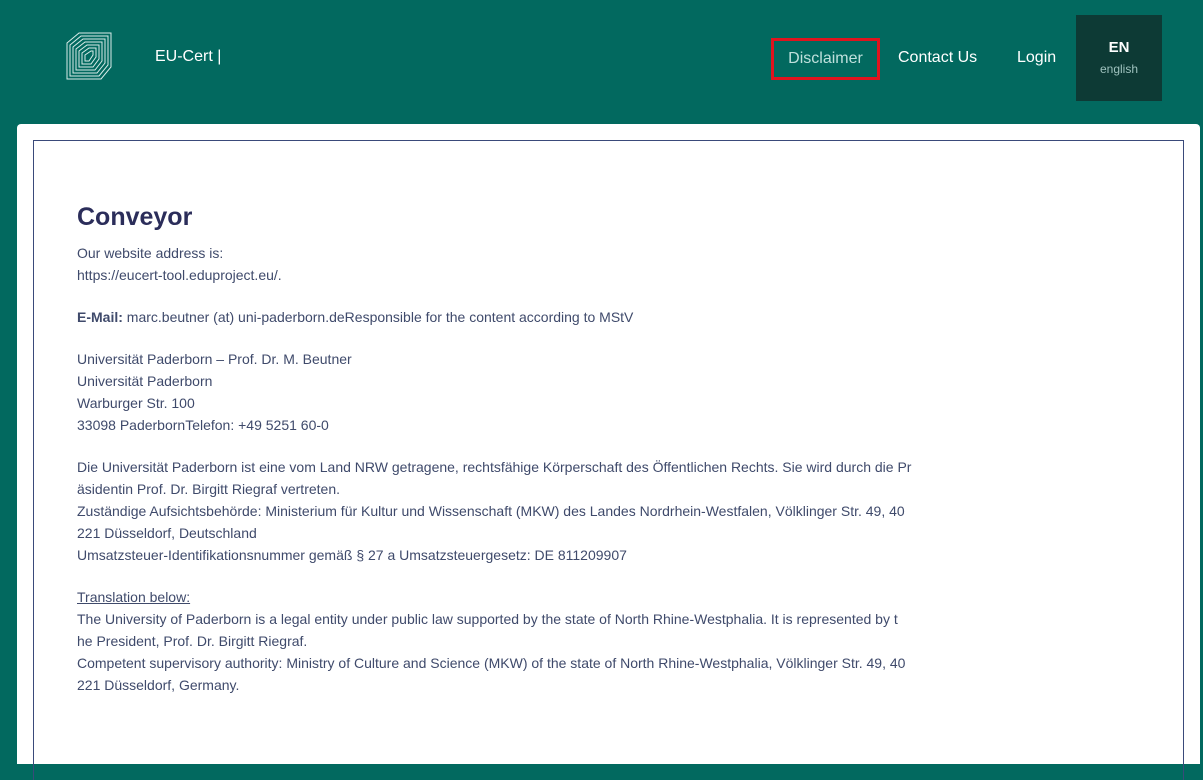  I want to click on email-label: E-Mail:, so click(100, 317).